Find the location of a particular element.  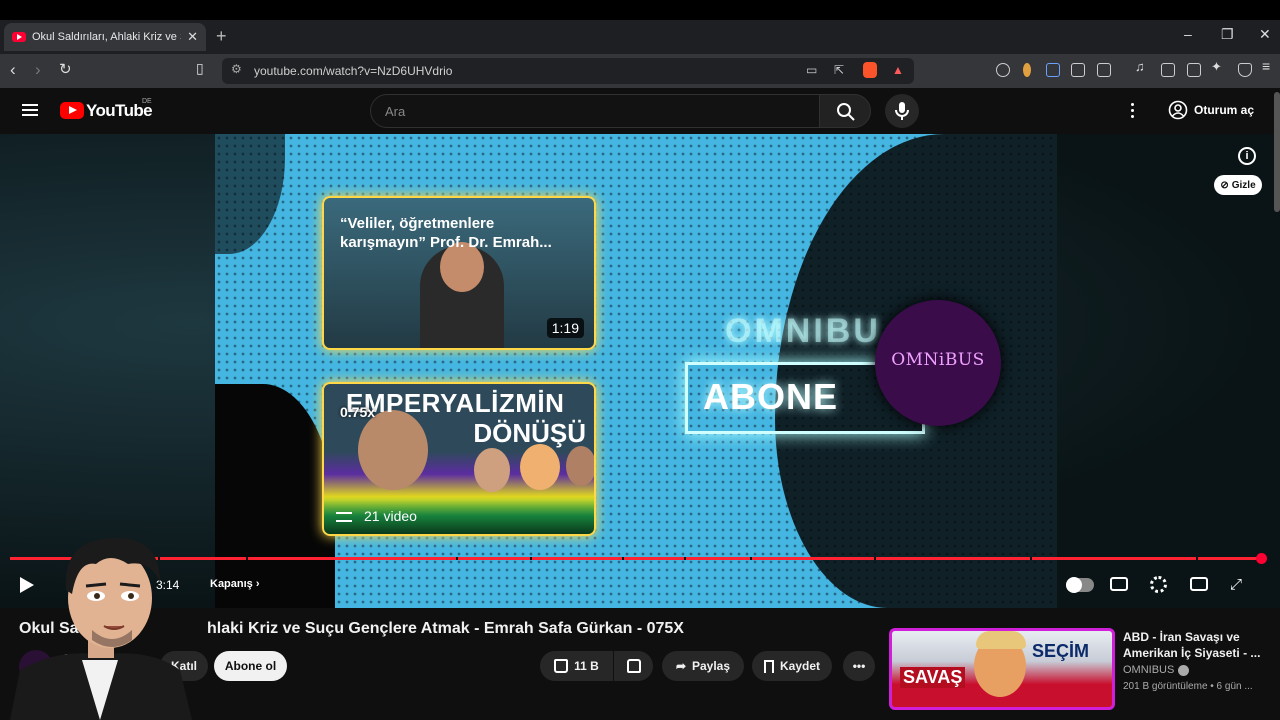

account-icon is located at coordinates (1178, 110).